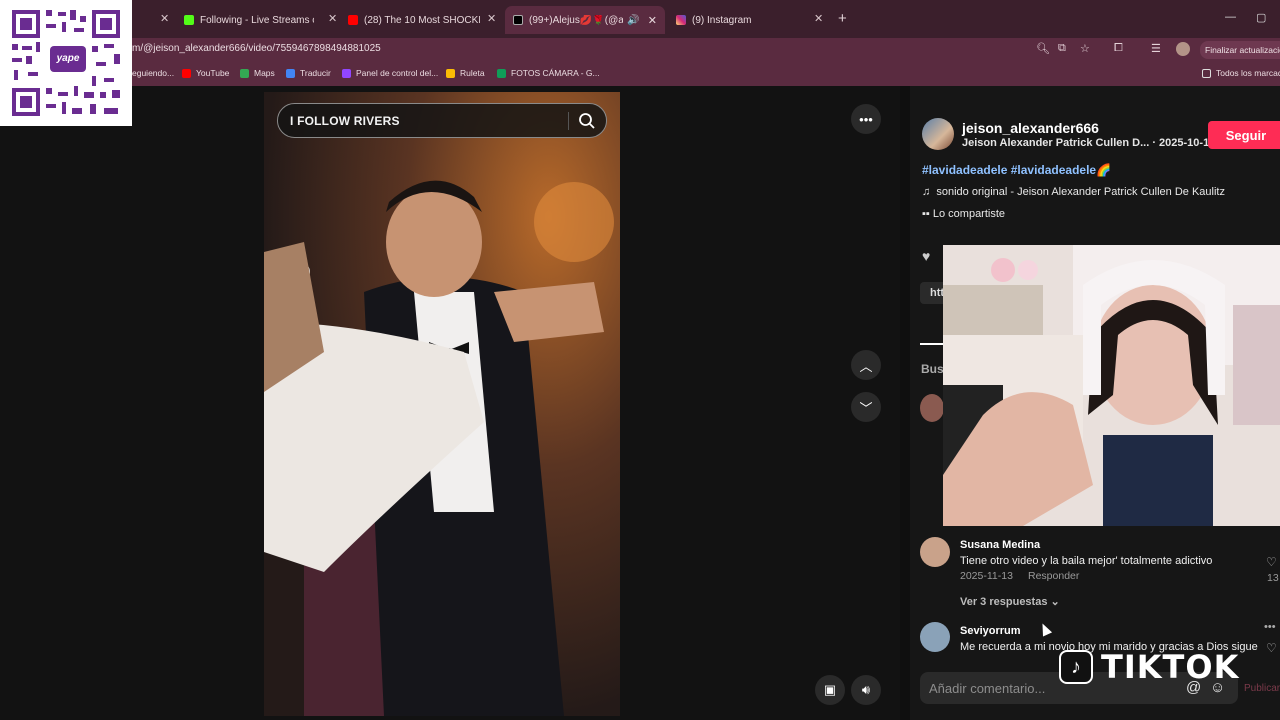  Describe the element at coordinates (1118, 48) in the screenshot. I see `extensions-icon: ⧠` at that location.